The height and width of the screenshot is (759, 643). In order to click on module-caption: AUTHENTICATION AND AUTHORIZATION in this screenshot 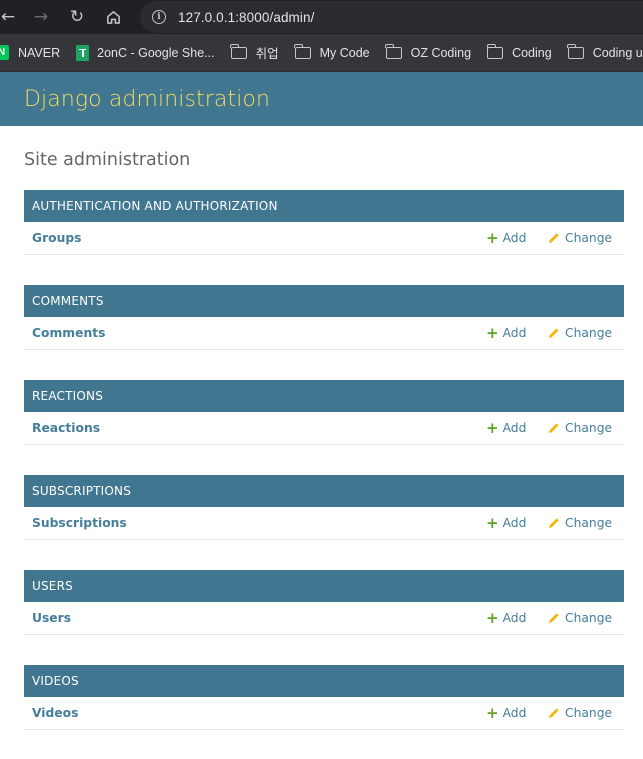, I will do `click(324, 206)`.